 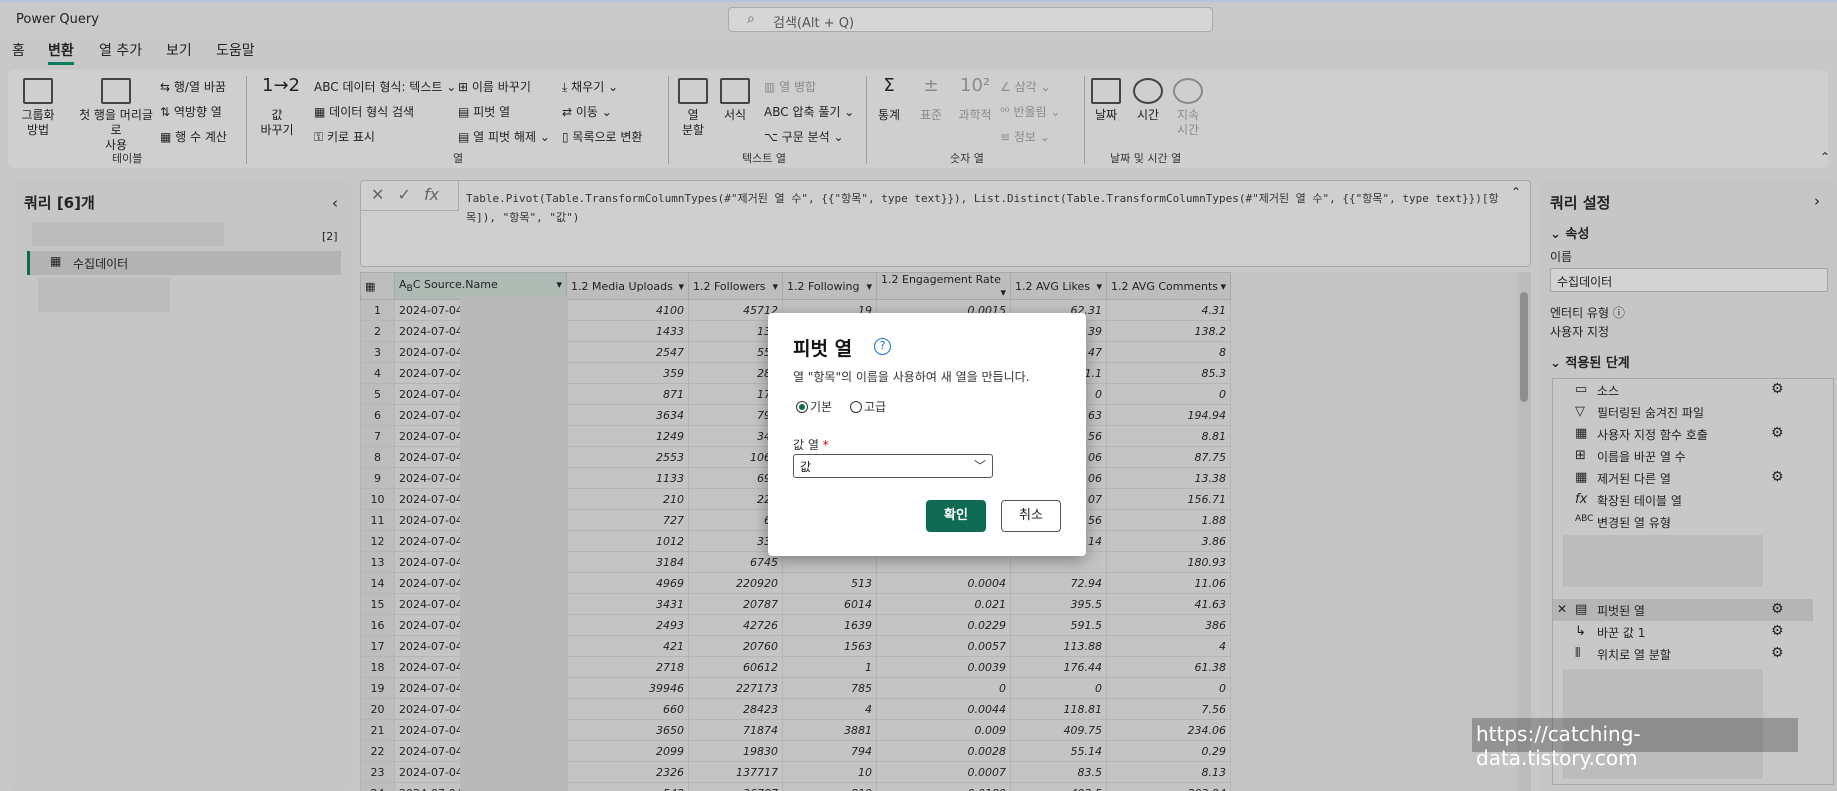 What do you see at coordinates (956, 516) in the screenshot?
I see `ok-button: 확인` at bounding box center [956, 516].